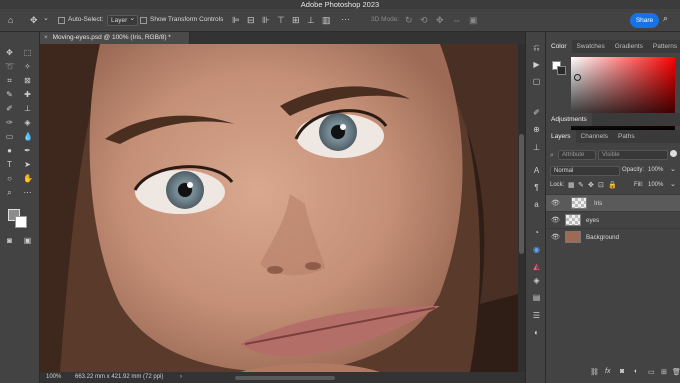 The image size is (680, 383). Describe the element at coordinates (236, 20) in the screenshot. I see `align-left-icon: ⊫` at that location.